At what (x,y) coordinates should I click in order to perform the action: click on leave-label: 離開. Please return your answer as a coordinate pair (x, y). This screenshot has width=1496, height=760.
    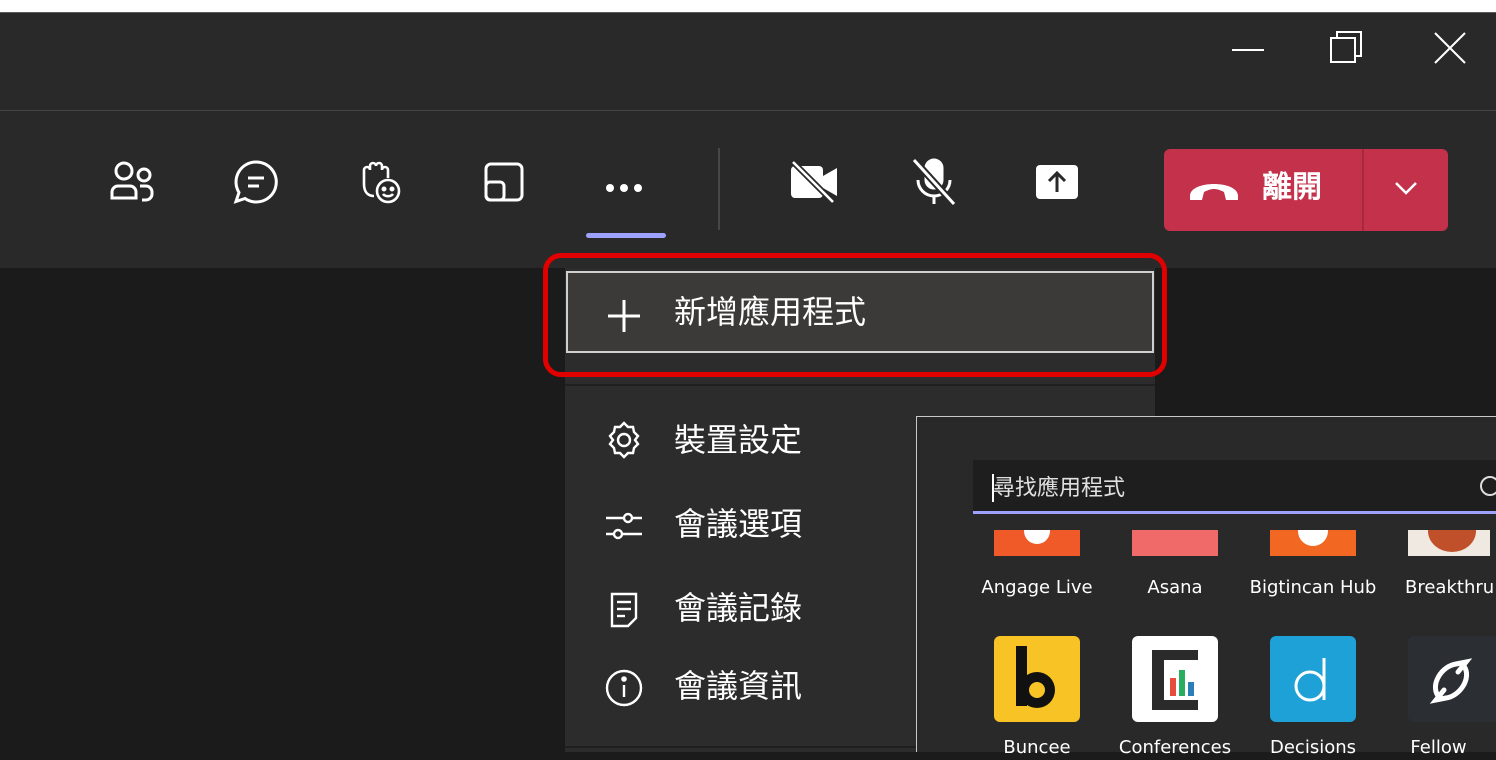
    Looking at the image, I should click on (1292, 187).